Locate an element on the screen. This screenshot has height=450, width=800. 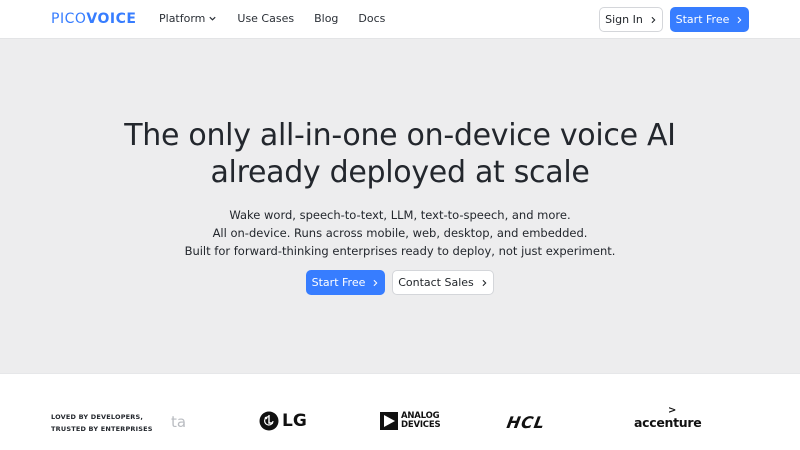
contact-sales-label: Contact Sales is located at coordinates (436, 282).